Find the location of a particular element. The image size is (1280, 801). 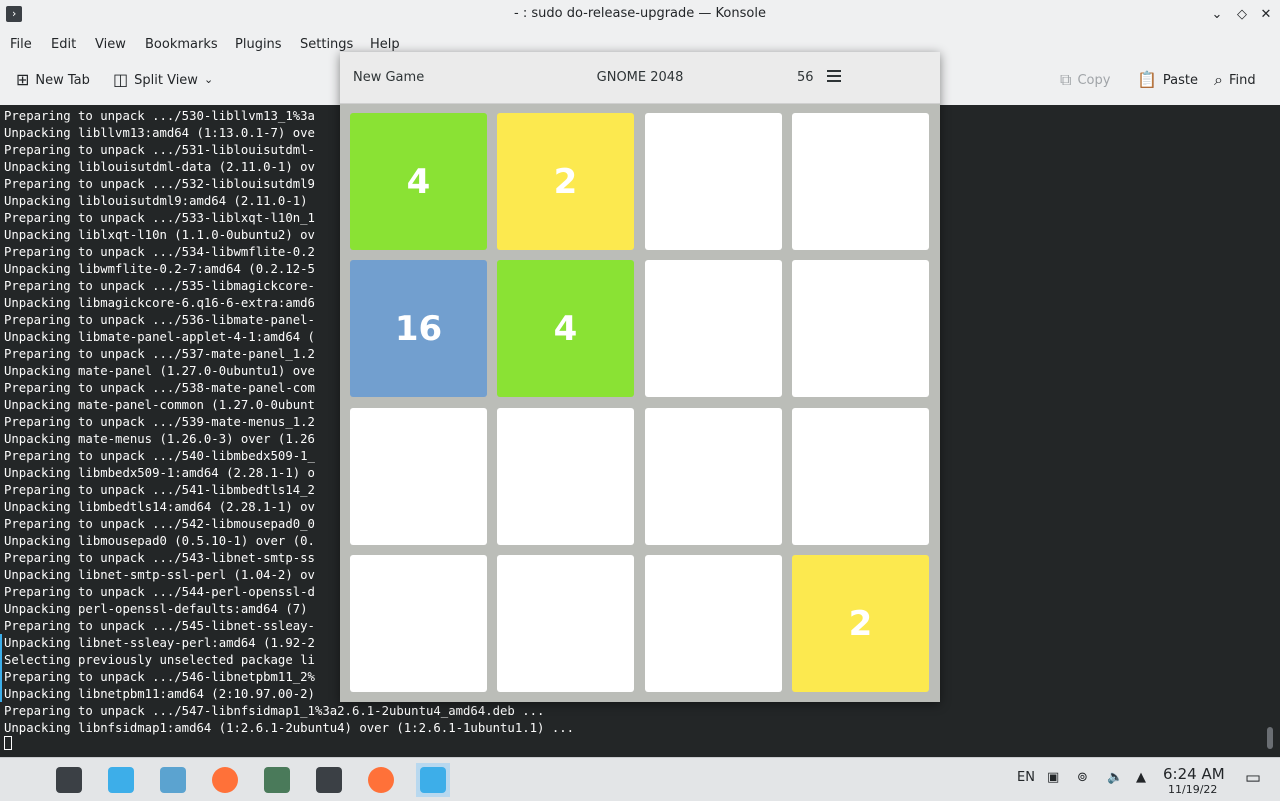

gnome-2048-icon is located at coordinates (433, 780).